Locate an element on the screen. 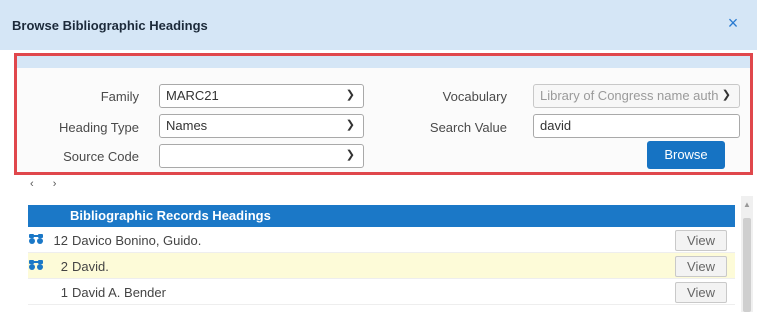 The width and height of the screenshot is (757, 312). heading-type-select-value: Names is located at coordinates (187, 125).